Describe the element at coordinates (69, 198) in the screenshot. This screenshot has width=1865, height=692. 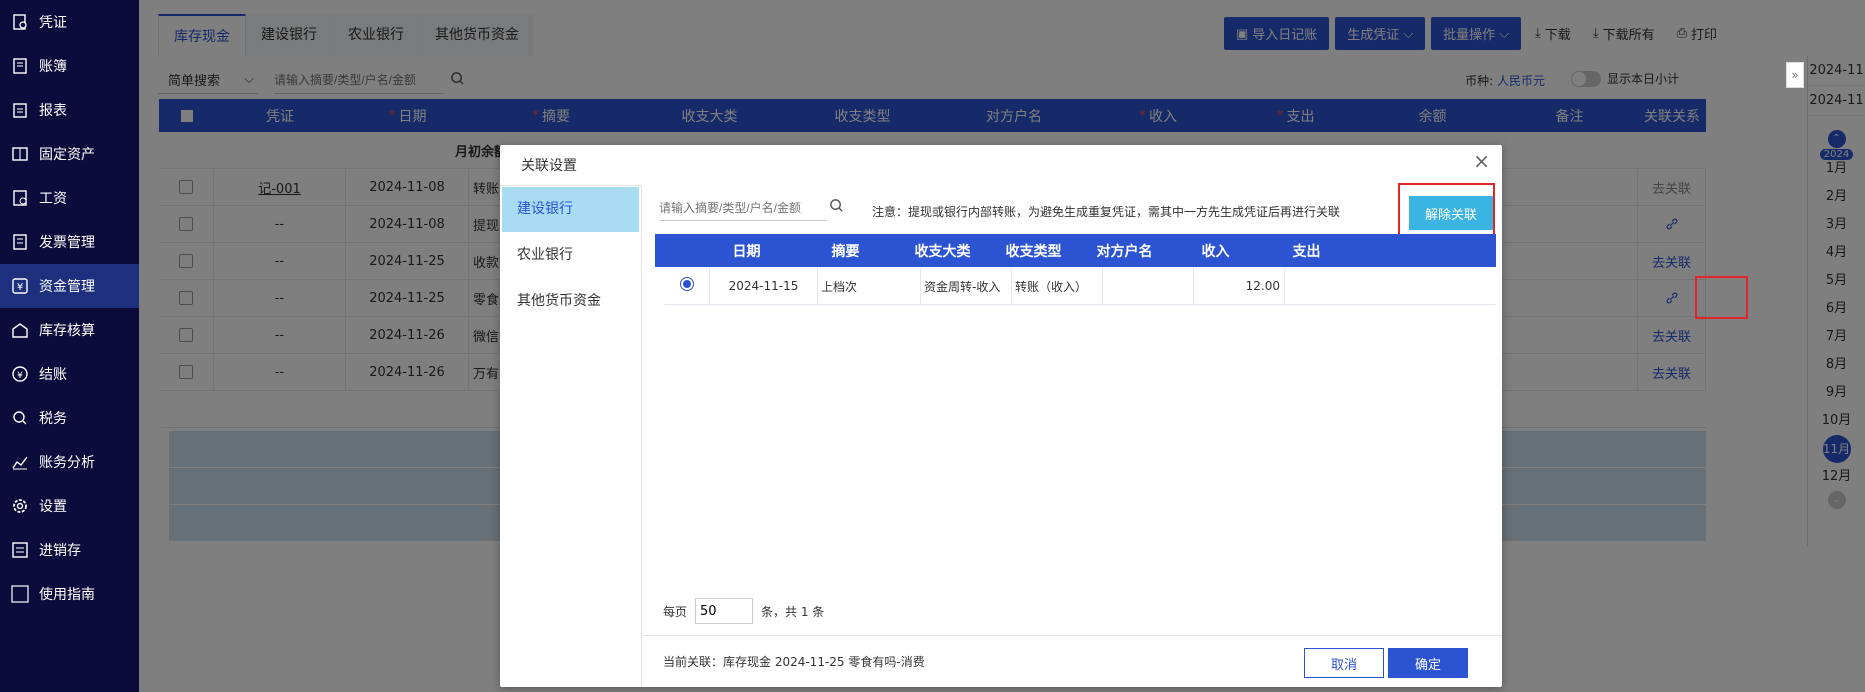
I see `sidebar-item-4: 工资` at that location.